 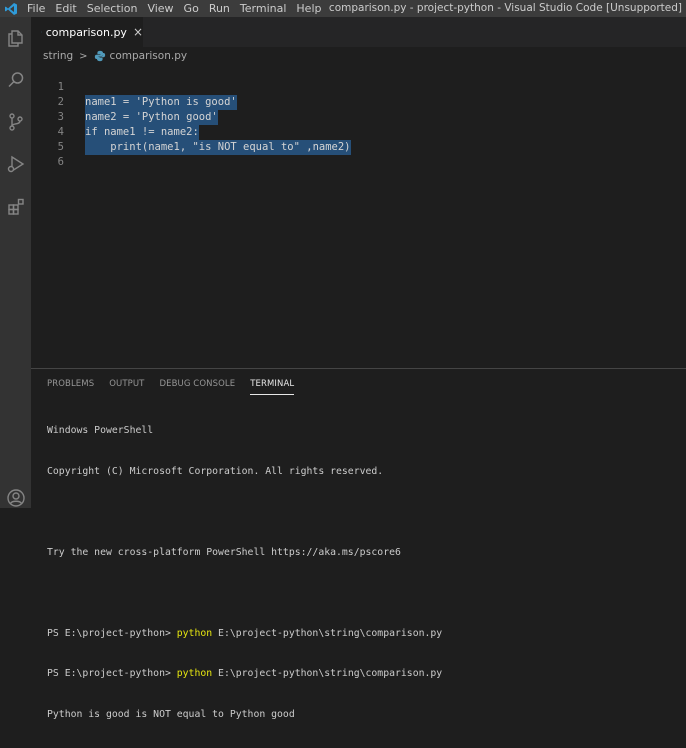 I want to click on tab-problems: PROBLEMS, so click(x=70, y=386).